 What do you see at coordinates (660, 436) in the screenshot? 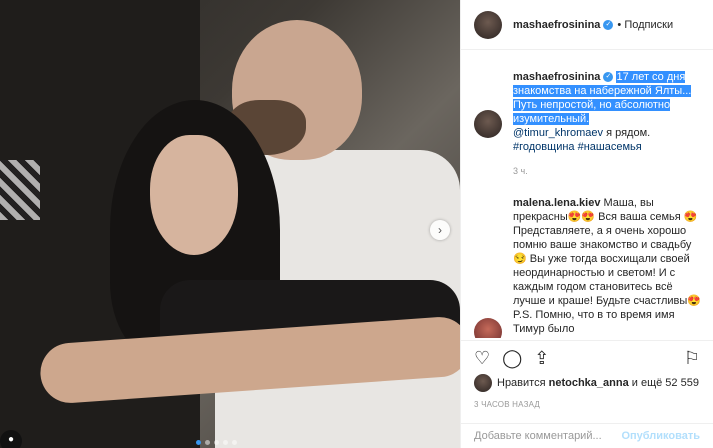
I see `publish-button: Опубликовать` at bounding box center [660, 436].